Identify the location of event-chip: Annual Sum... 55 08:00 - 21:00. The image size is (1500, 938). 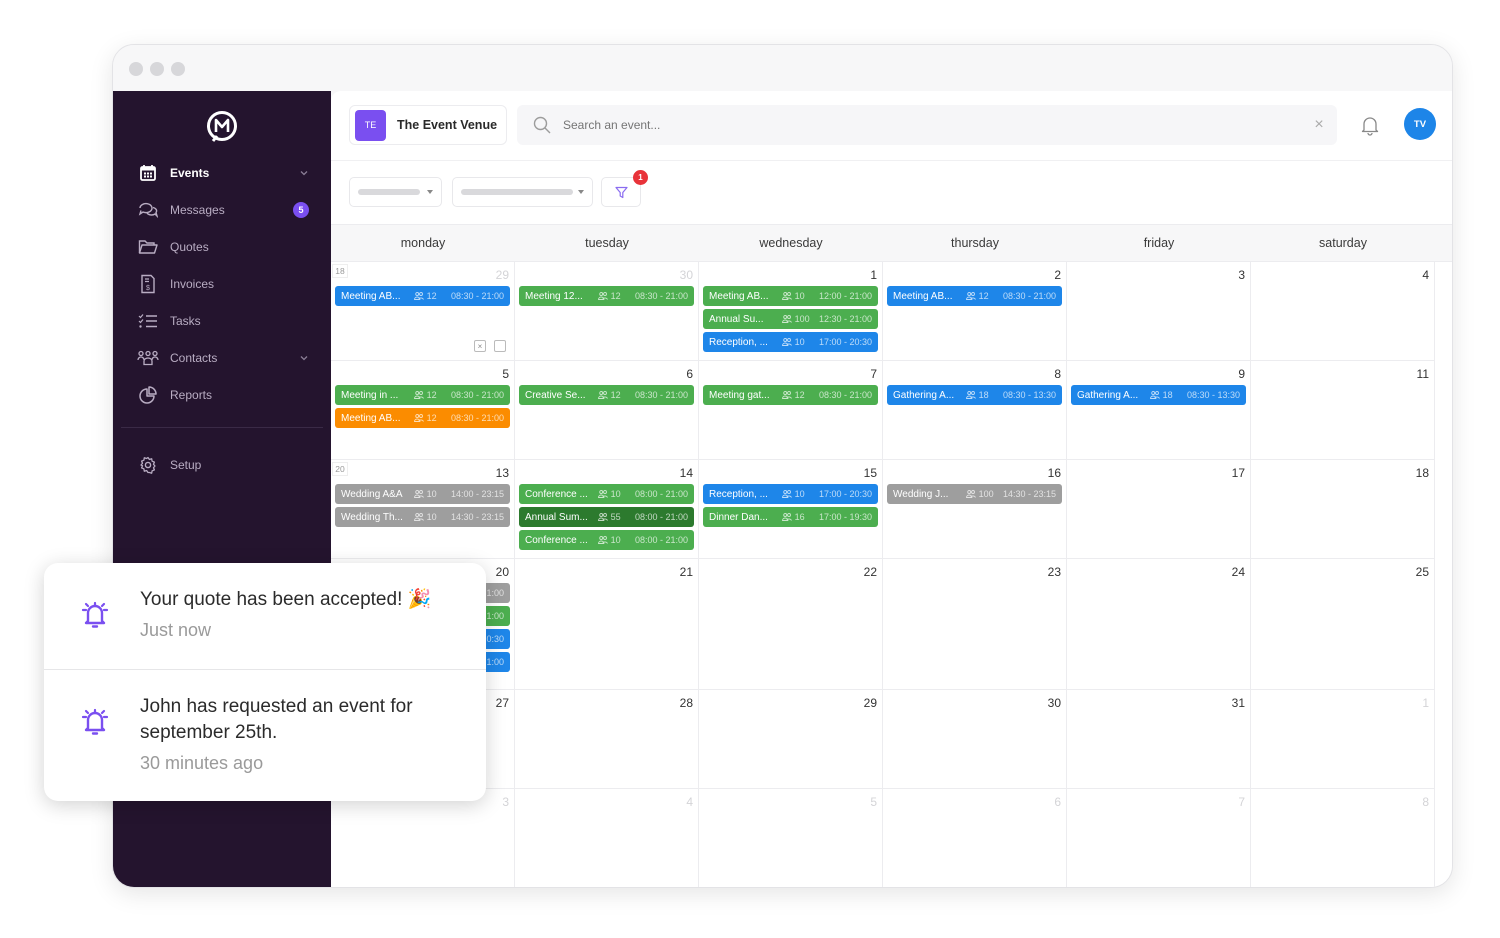
(606, 517).